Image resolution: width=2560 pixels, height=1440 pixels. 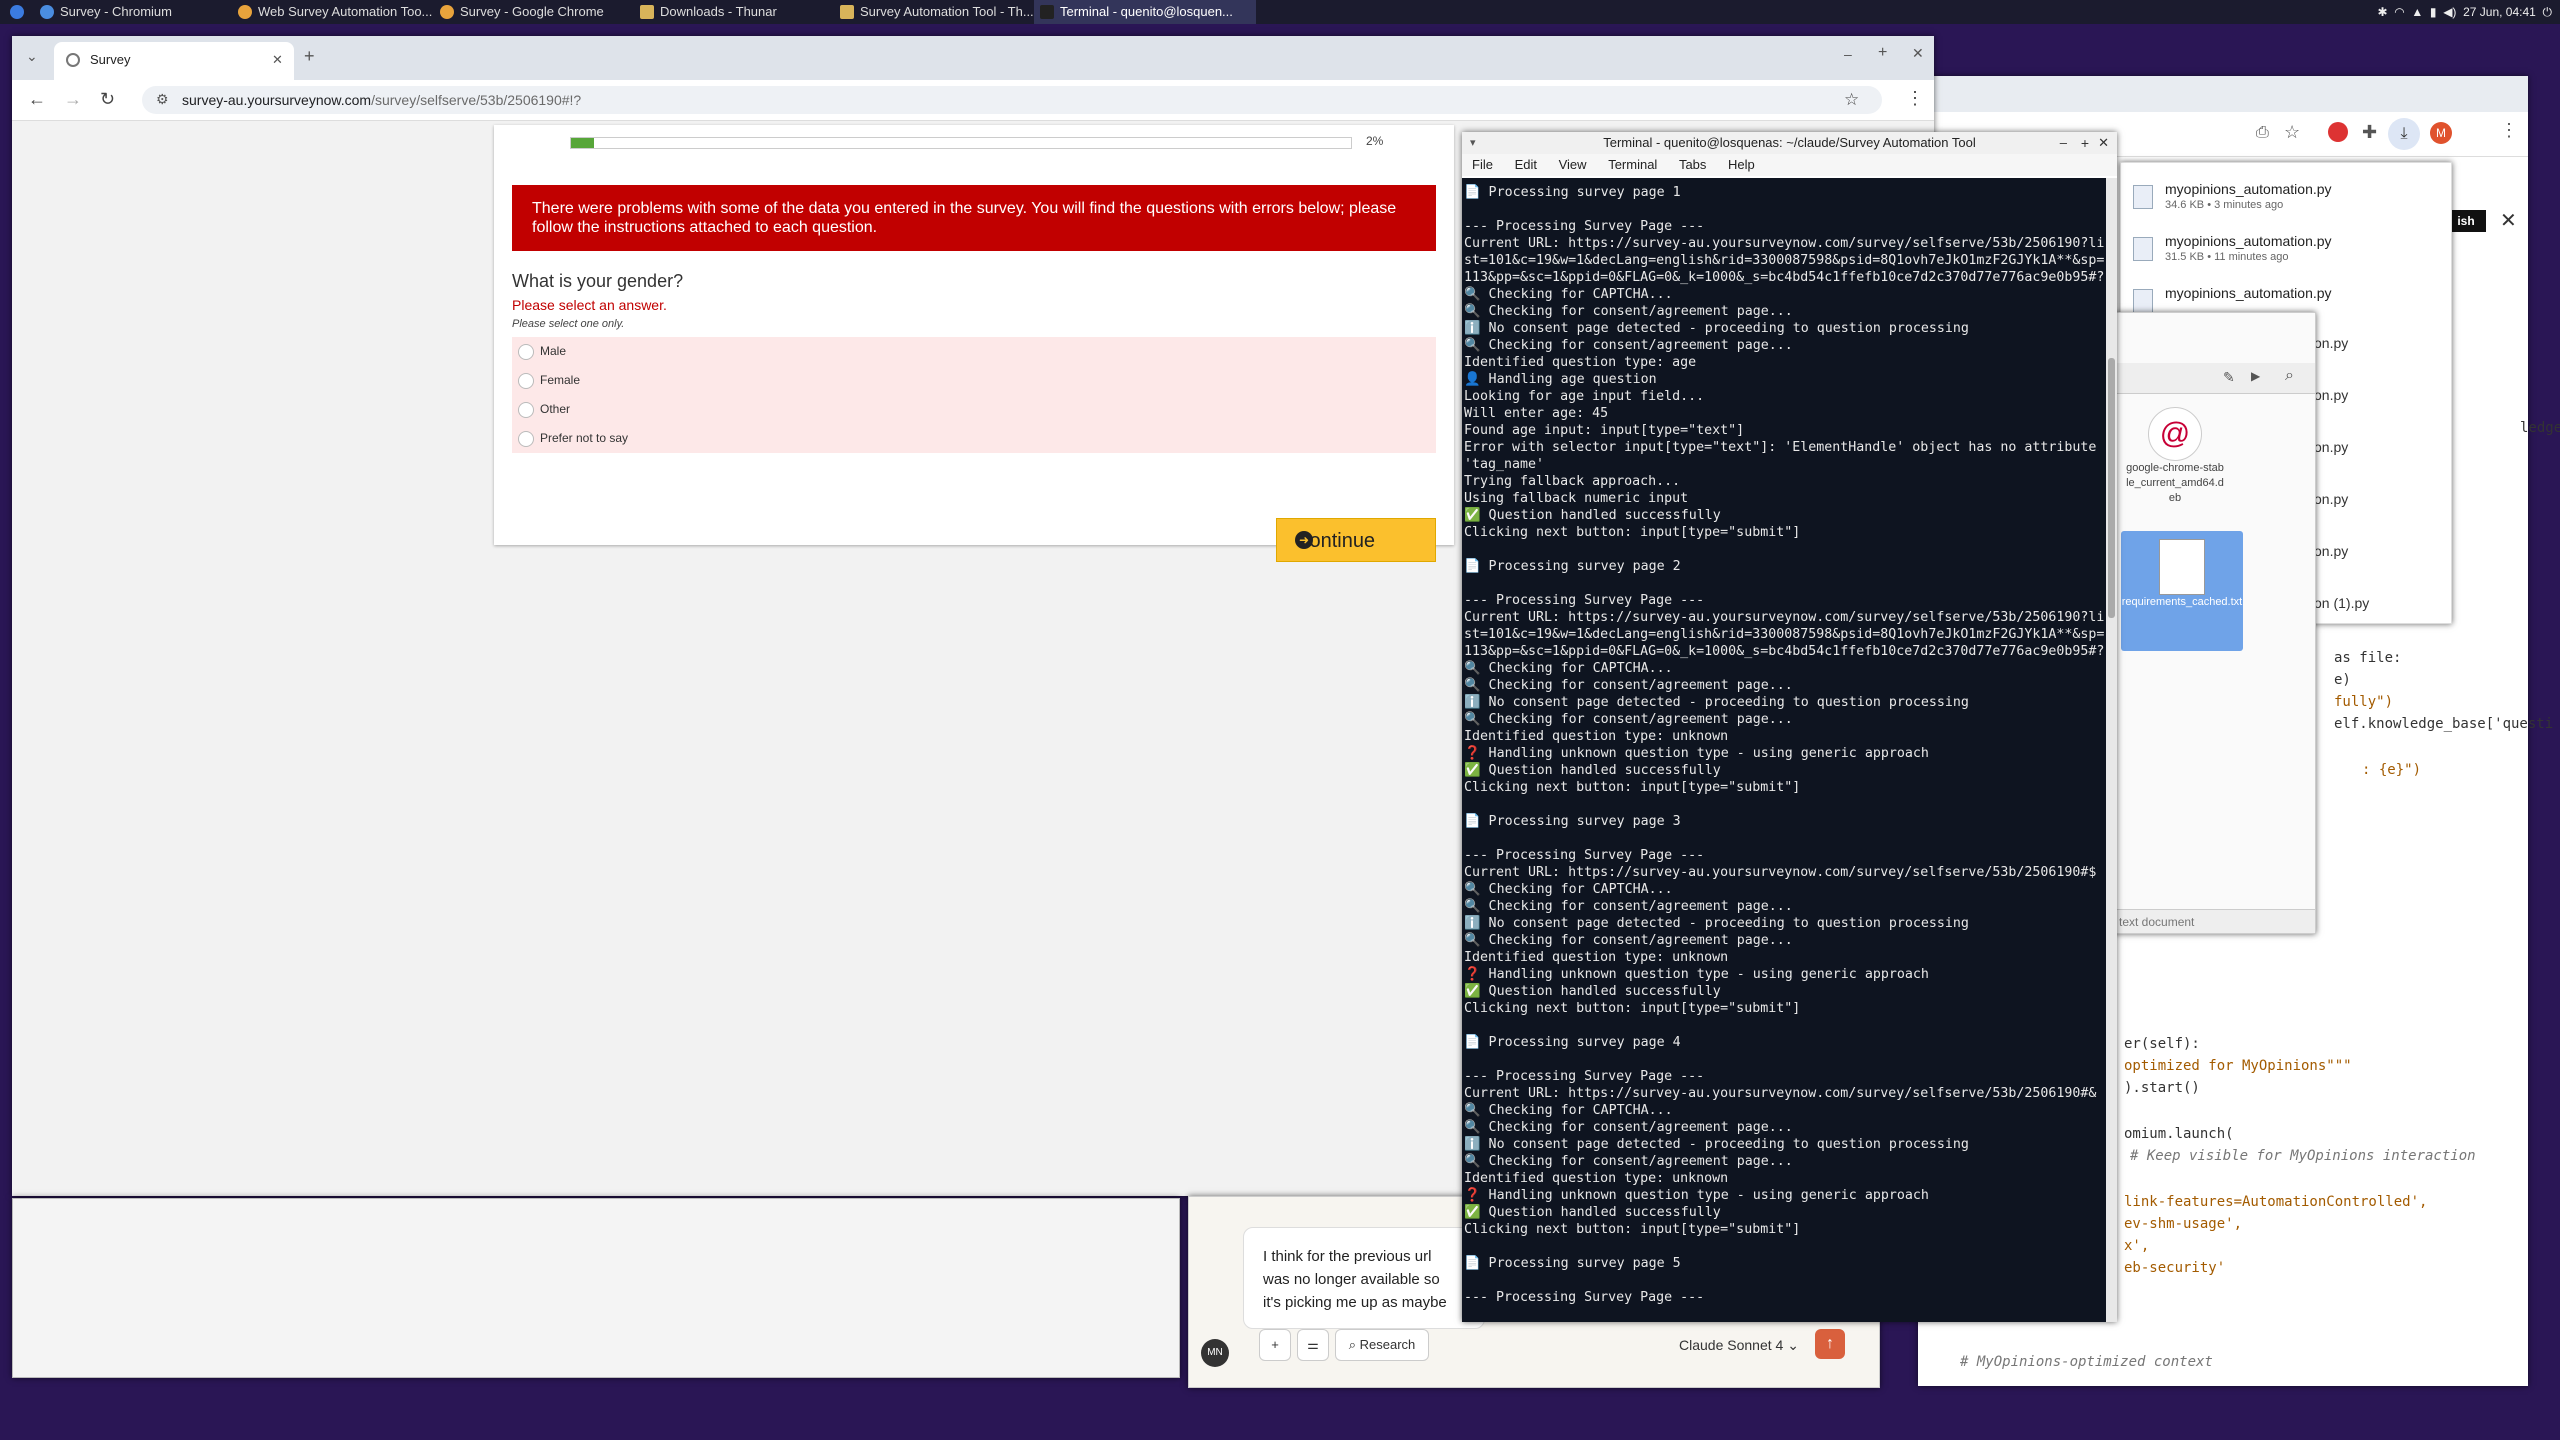 What do you see at coordinates (2548, 12) in the screenshot?
I see `power-icon: ⏻` at bounding box center [2548, 12].